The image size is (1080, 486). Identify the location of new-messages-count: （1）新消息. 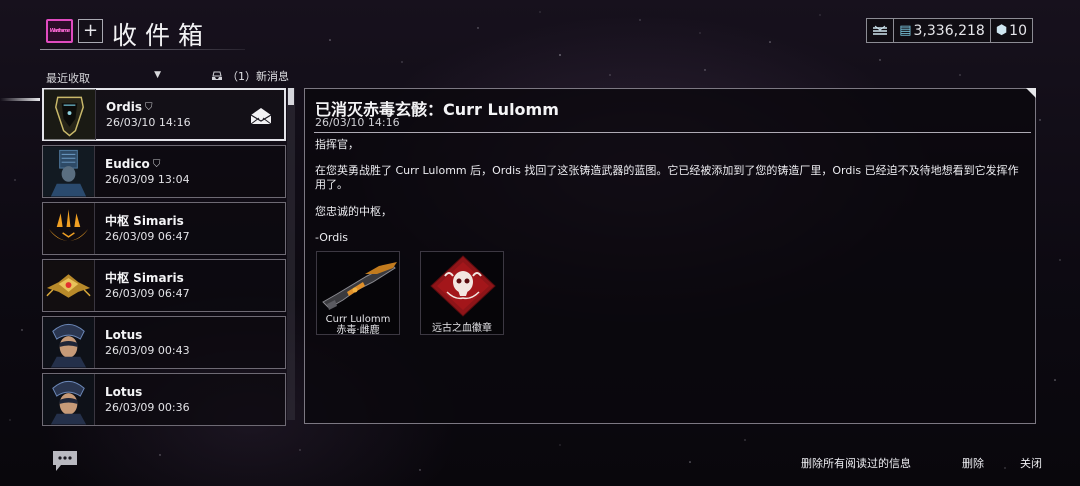
(258, 76).